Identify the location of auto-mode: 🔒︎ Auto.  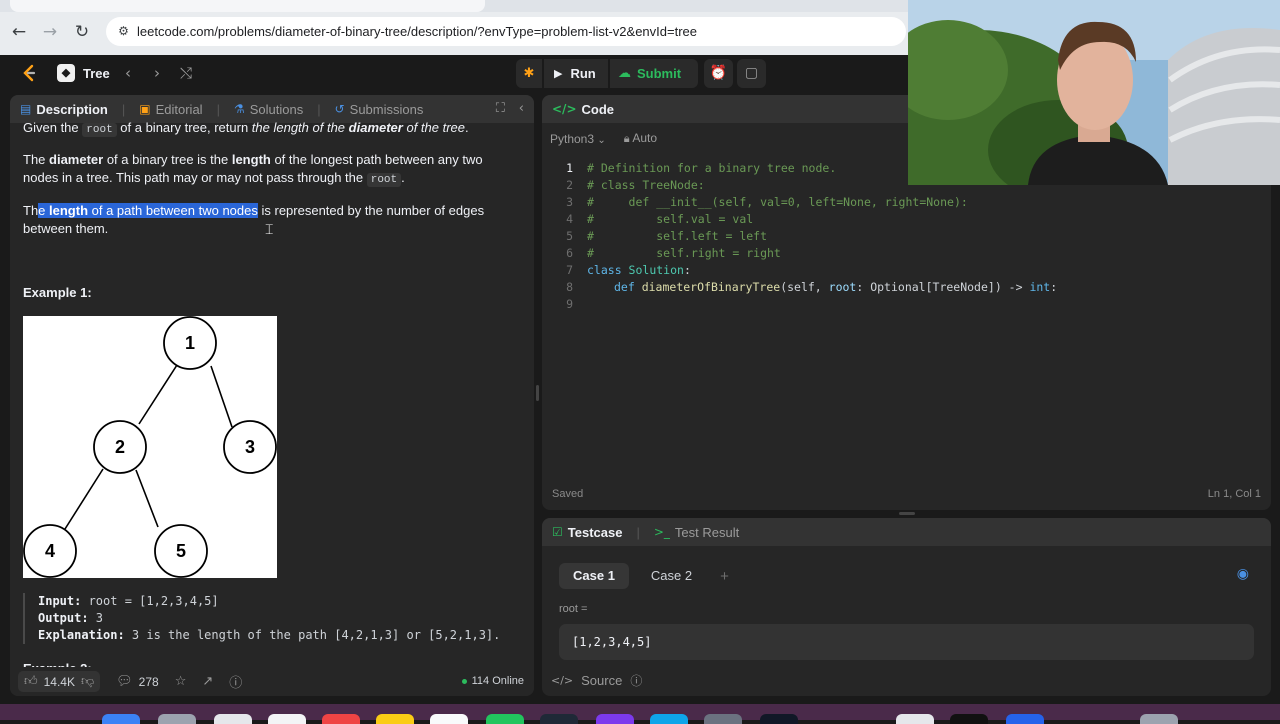
(640, 138).